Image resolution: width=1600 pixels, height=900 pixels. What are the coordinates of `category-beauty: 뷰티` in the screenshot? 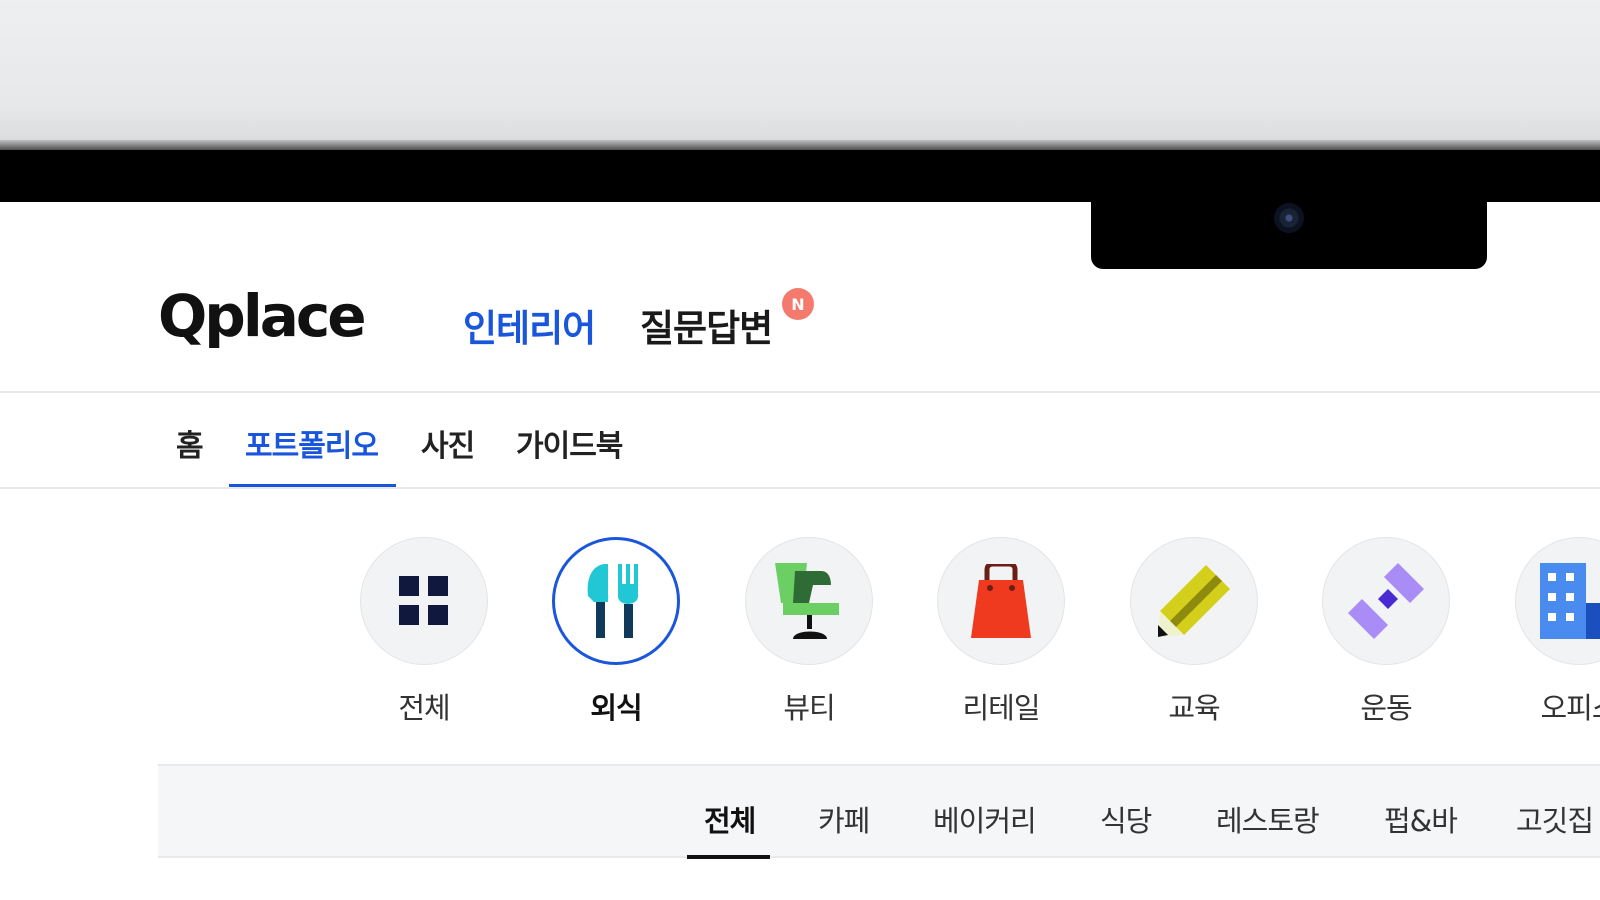 It's located at (809, 631).